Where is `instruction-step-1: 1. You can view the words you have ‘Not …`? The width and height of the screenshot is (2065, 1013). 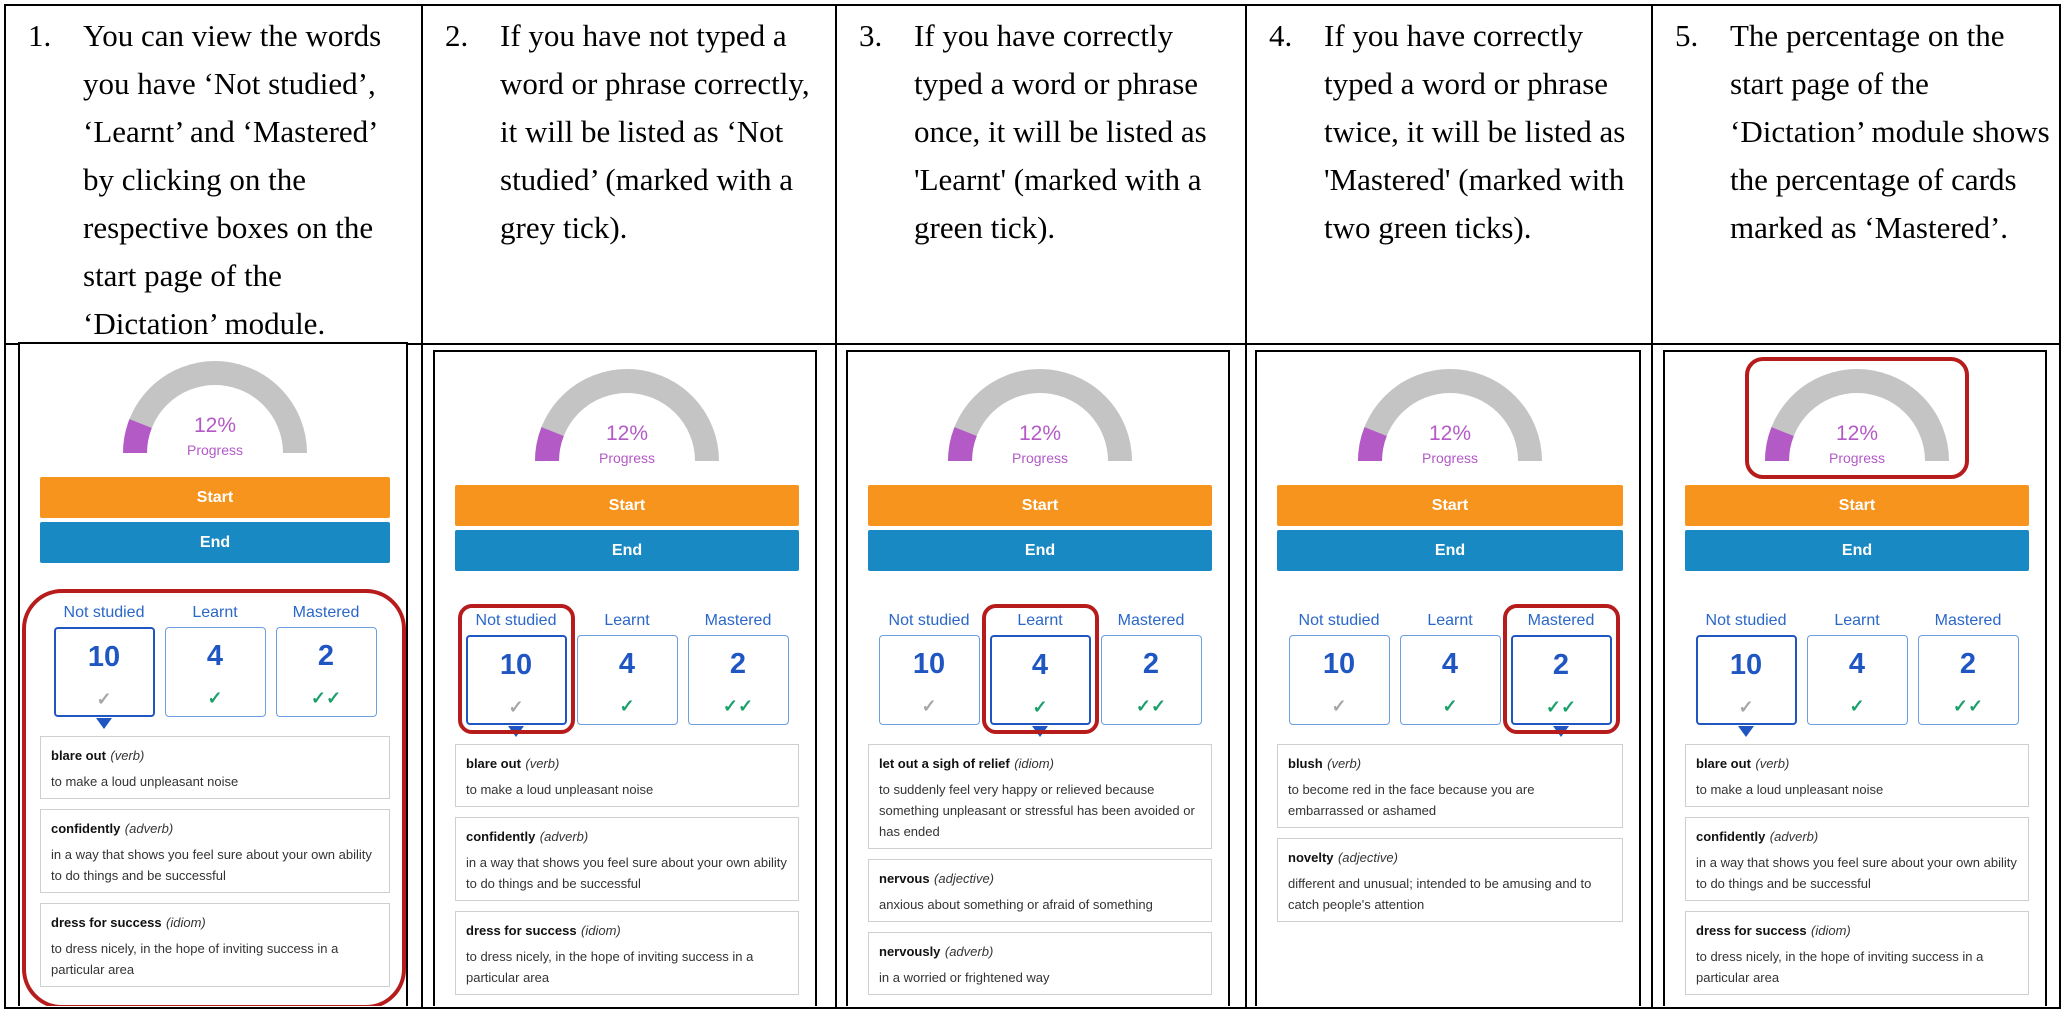 instruction-step-1: 1. You can view the words you have ‘Not … is located at coordinates (213, 174).